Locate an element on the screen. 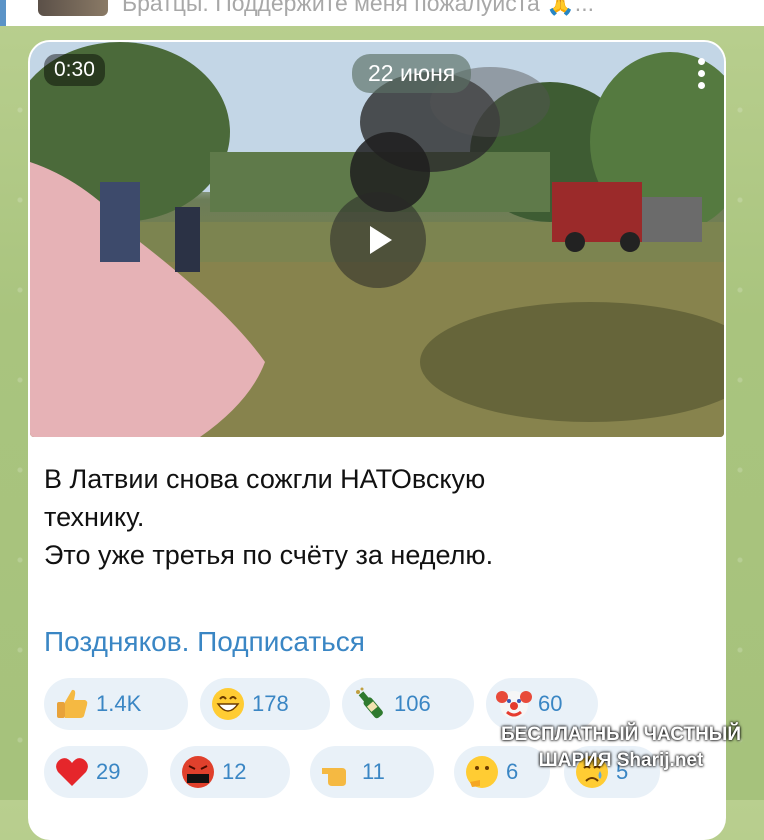  watermark-line: БЕСПЛАТНЫЙ ЧАСТНЫЙ is located at coordinates (621, 734).